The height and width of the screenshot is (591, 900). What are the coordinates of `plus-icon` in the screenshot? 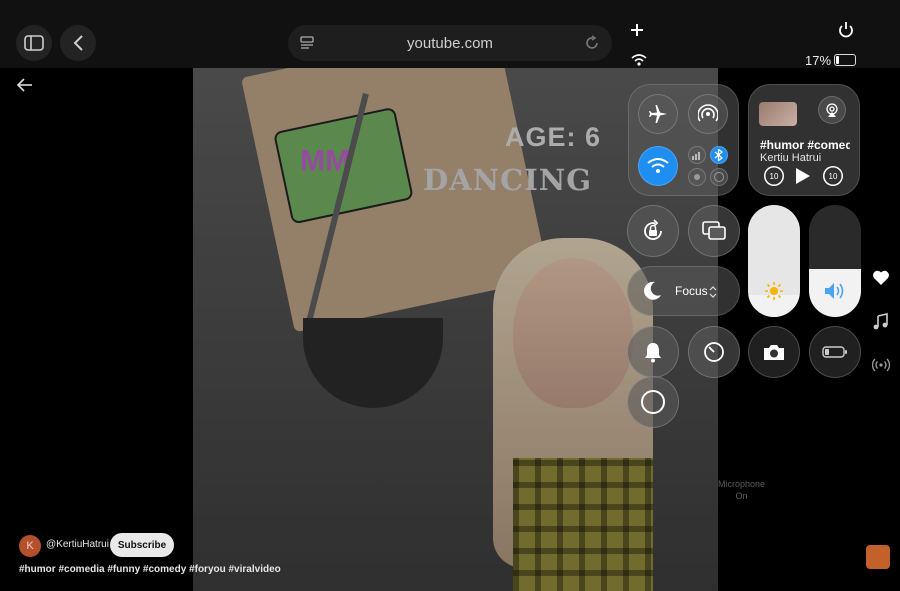 It's located at (637, 30).